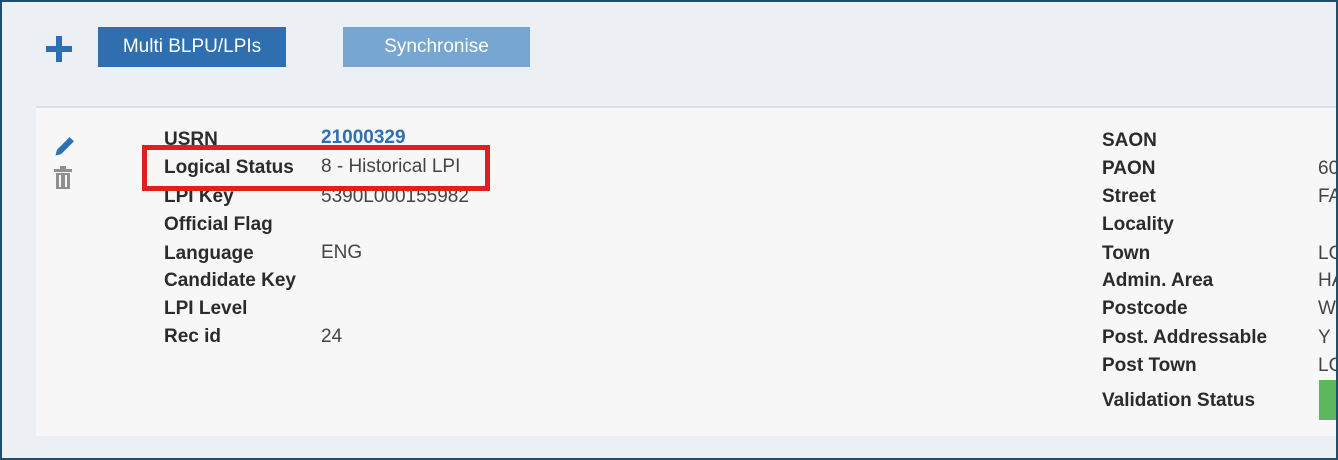 This screenshot has width=1338, height=460. I want to click on multi-blpu-lpis-button: Multi BLPU/LPIs, so click(192, 47).